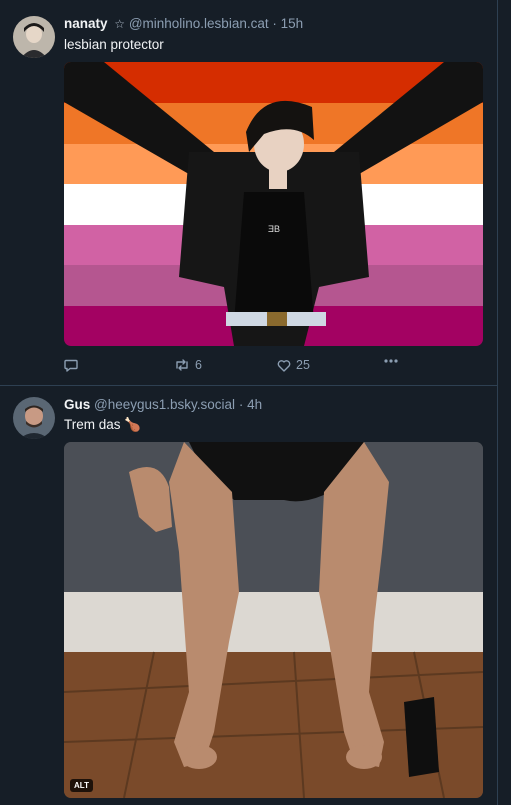 This screenshot has height=805, width=511. I want to click on reply-button, so click(73, 365).